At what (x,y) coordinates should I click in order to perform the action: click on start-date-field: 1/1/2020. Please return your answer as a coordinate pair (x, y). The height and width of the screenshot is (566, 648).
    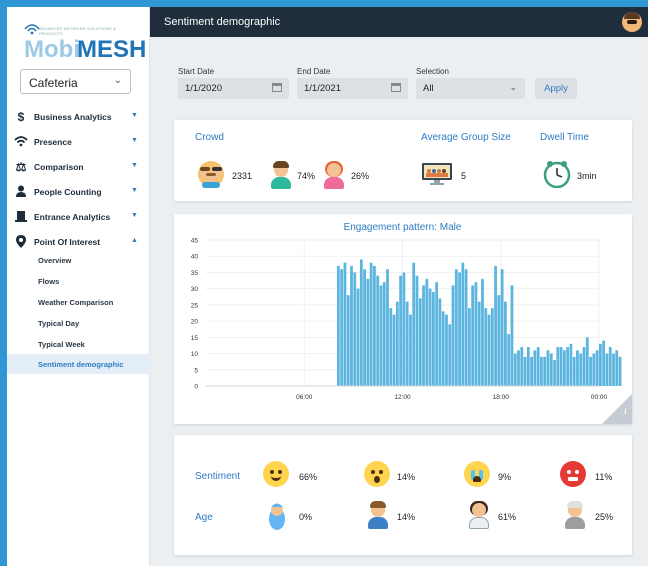
    Looking at the image, I should click on (233, 88).